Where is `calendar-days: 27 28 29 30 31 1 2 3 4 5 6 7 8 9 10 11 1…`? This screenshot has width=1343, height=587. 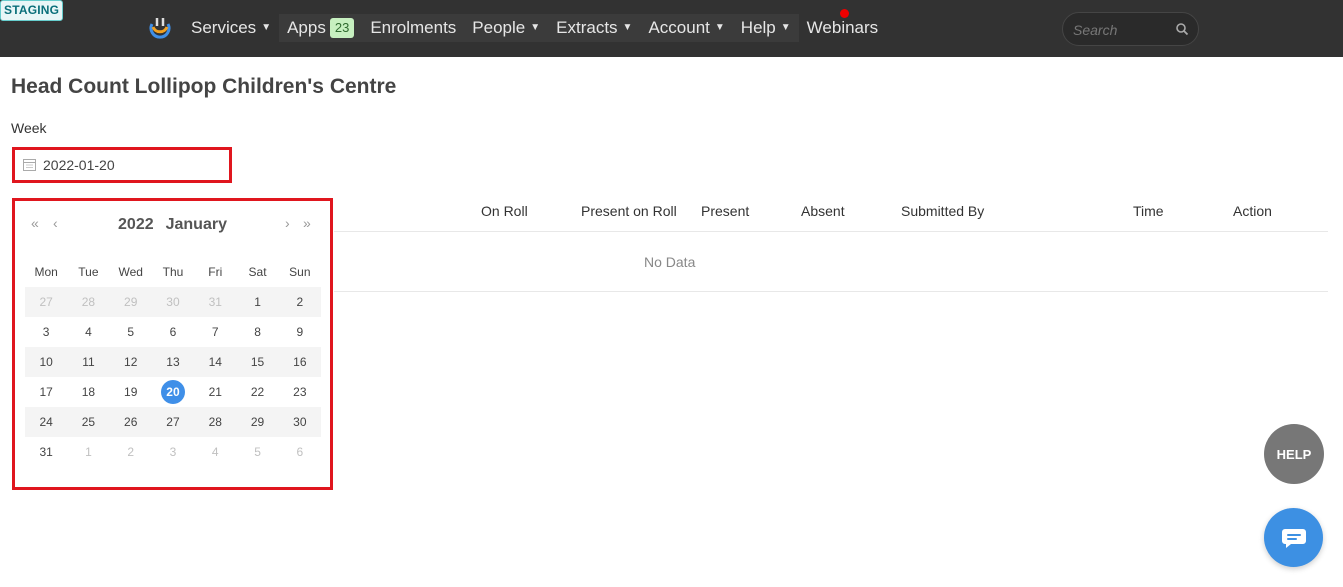 calendar-days: 27 28 29 30 31 1 2 3 4 5 6 7 8 9 10 11 1… is located at coordinates (173, 377).